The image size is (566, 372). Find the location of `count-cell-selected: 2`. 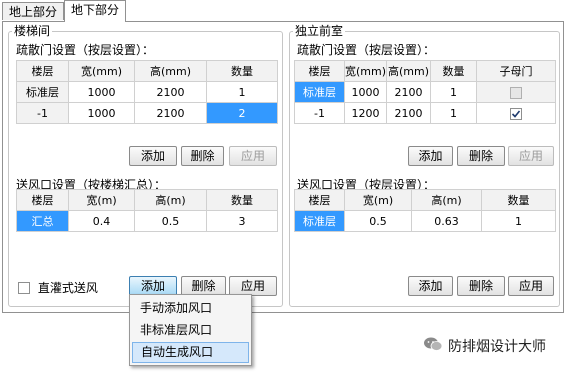

count-cell-selected: 2 is located at coordinates (242, 113).